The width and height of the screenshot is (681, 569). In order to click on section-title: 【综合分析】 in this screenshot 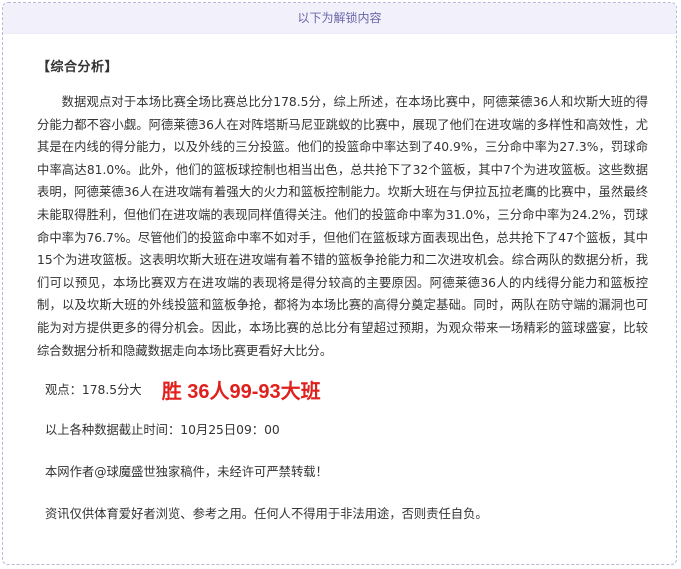, I will do `click(78, 67)`.